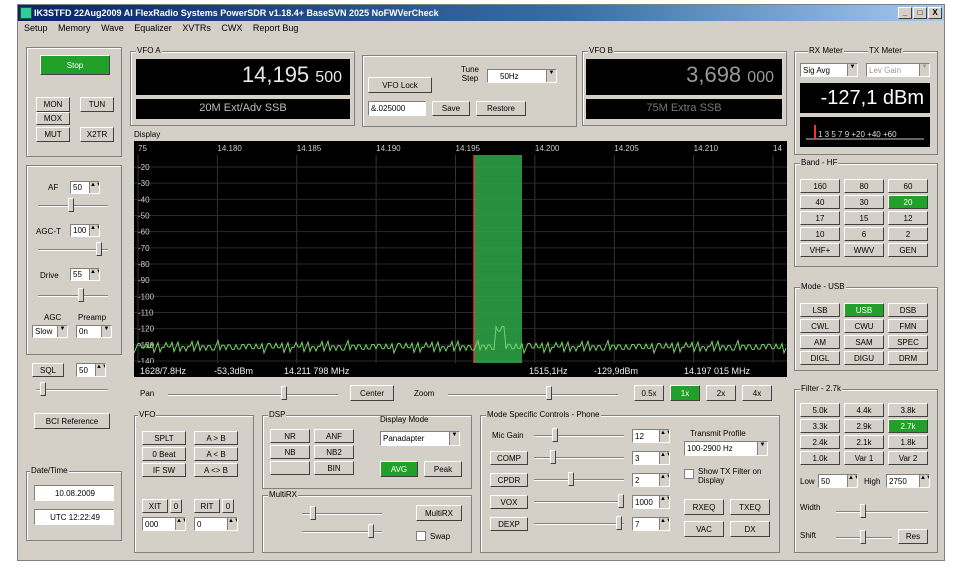  Describe the element at coordinates (334, 452) in the screenshot. I see `nb2-button: NB2` at that location.